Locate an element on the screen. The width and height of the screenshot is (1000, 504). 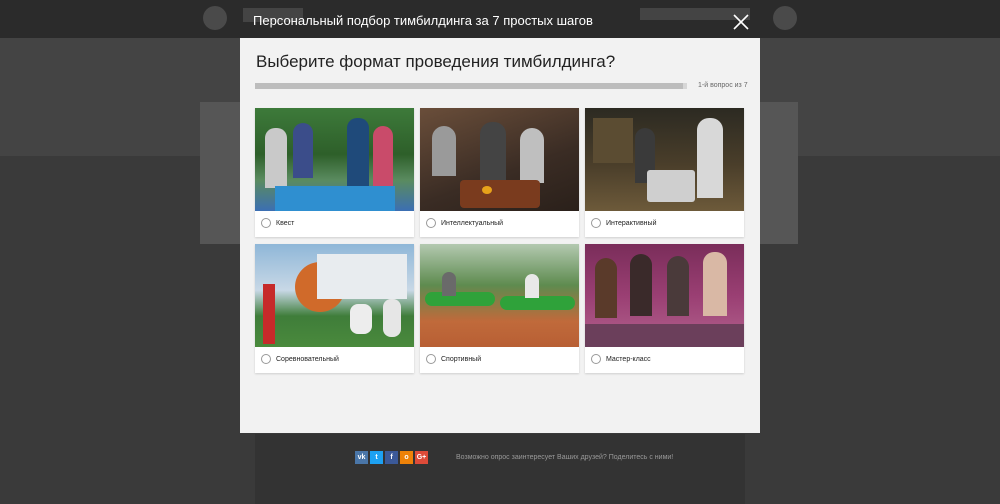
option-photo-sport is located at coordinates (499, 295).